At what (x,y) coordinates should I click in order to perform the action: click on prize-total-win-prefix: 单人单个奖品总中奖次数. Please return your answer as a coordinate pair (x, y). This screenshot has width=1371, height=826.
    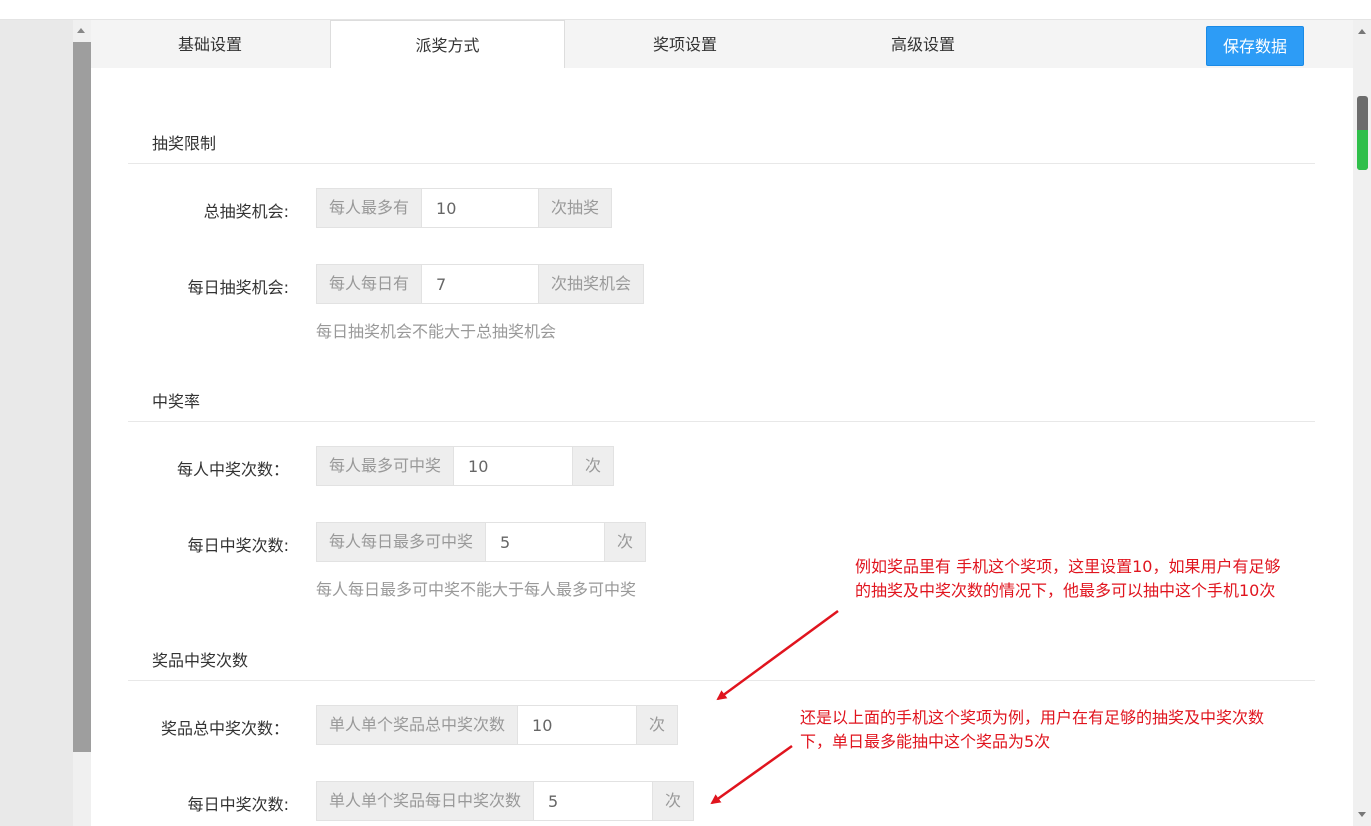
    Looking at the image, I should click on (418, 725).